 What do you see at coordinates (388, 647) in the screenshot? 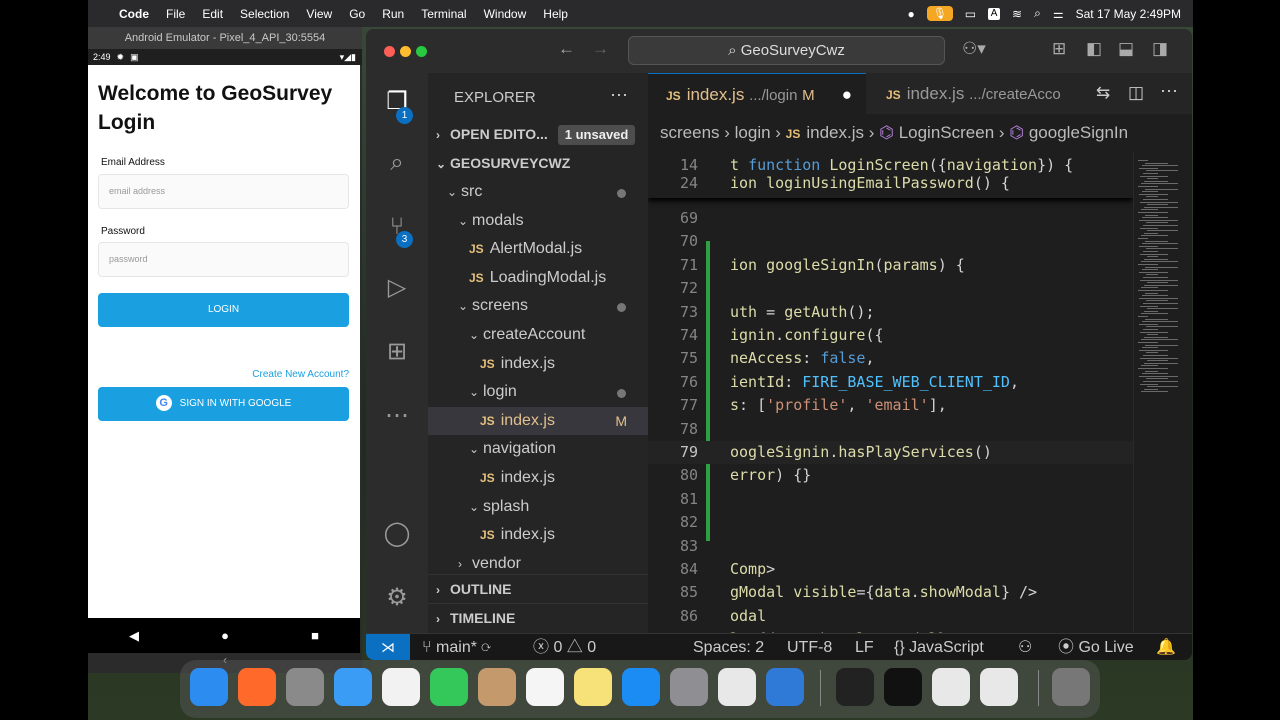
I see `remote-indicator-icon: ⋊` at bounding box center [388, 647].